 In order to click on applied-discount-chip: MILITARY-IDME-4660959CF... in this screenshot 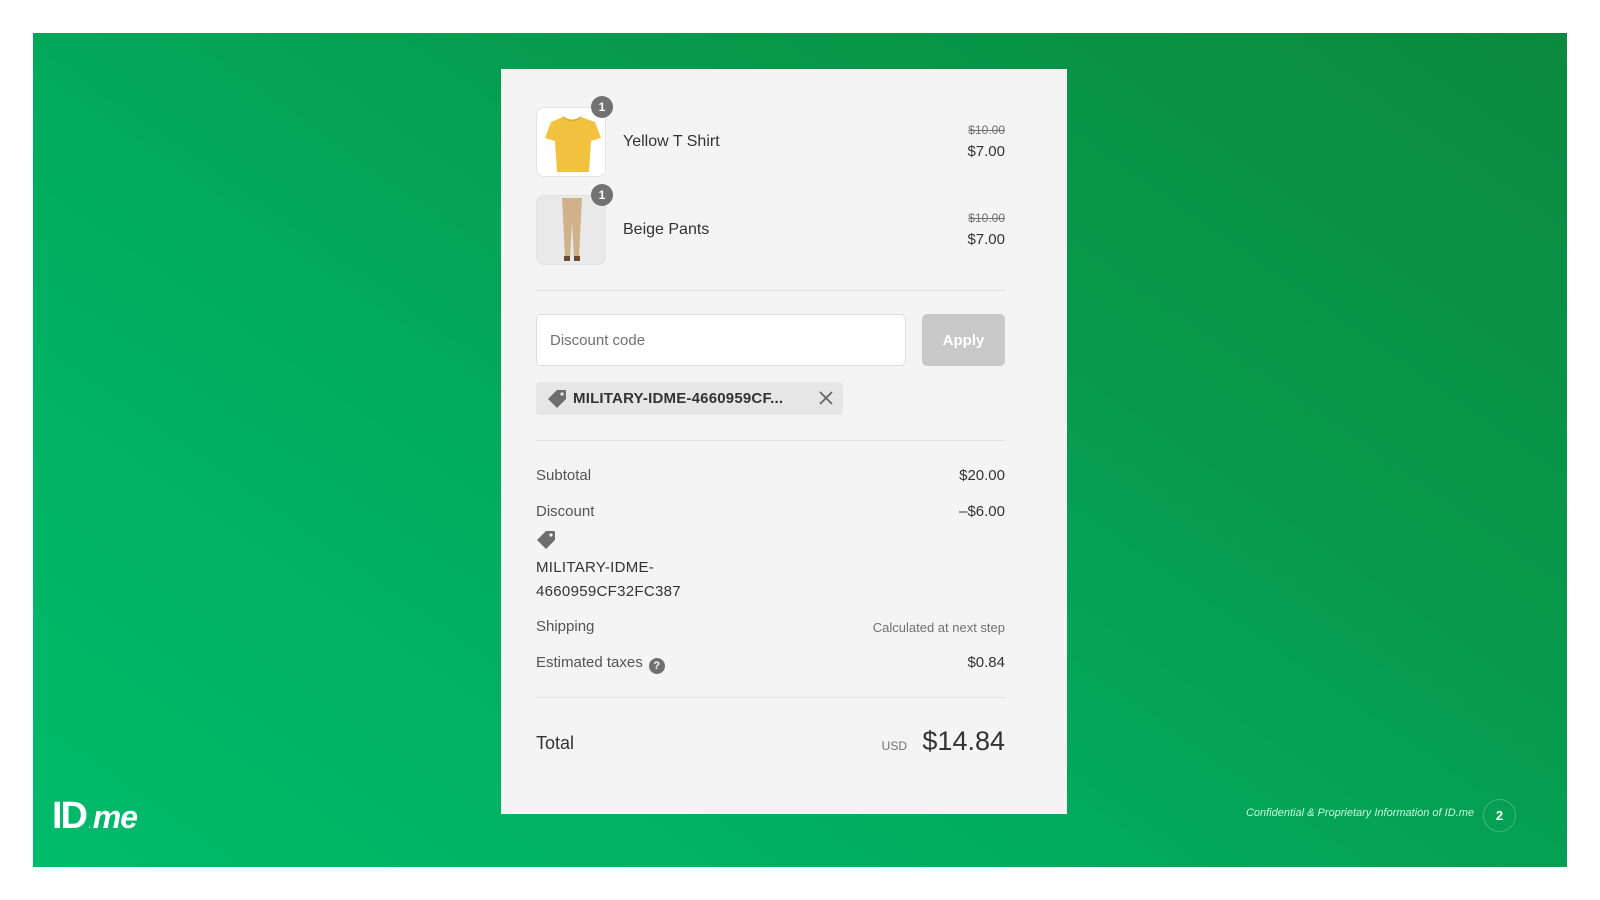, I will do `click(689, 398)`.